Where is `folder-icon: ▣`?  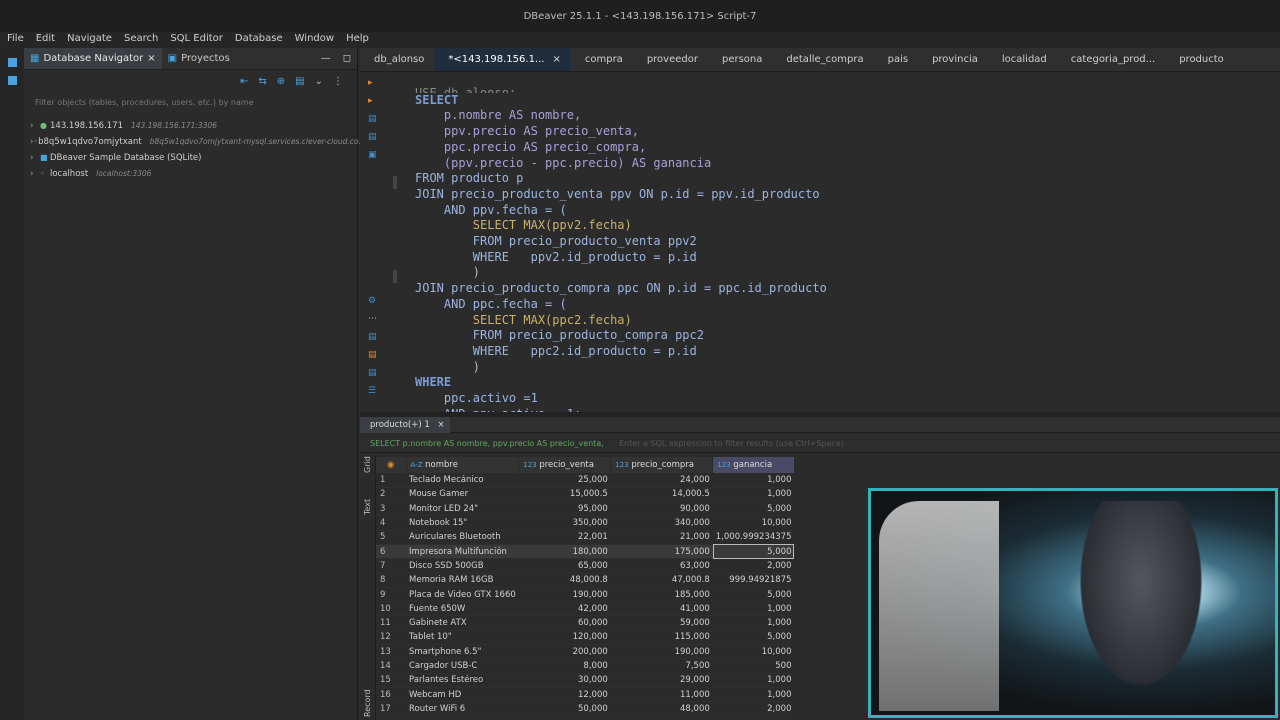
folder-icon: ▣ is located at coordinates (372, 155).